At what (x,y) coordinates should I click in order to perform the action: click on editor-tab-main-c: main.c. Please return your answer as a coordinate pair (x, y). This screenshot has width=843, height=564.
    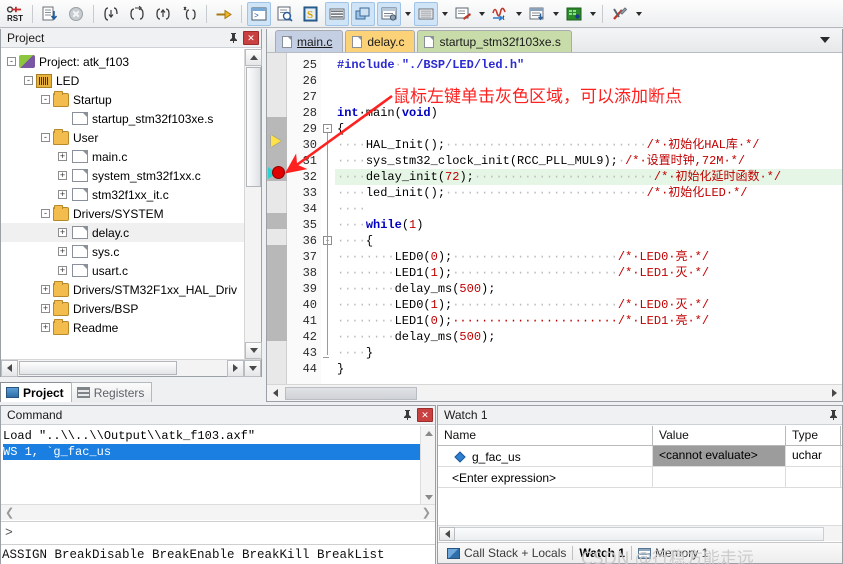
    Looking at the image, I should click on (309, 41).